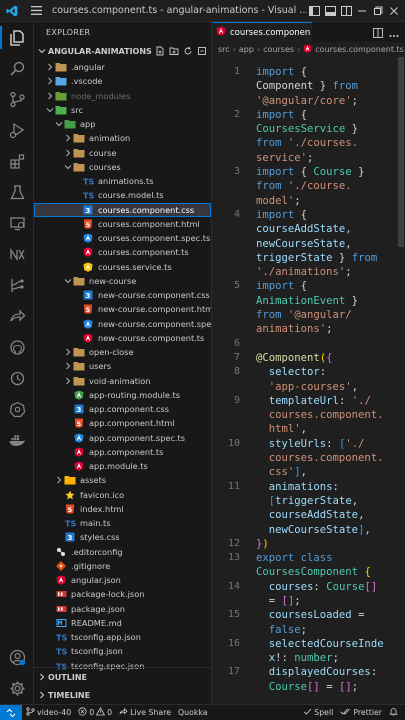  Describe the element at coordinates (159, 51) in the screenshot. I see `new-file-icon` at that location.